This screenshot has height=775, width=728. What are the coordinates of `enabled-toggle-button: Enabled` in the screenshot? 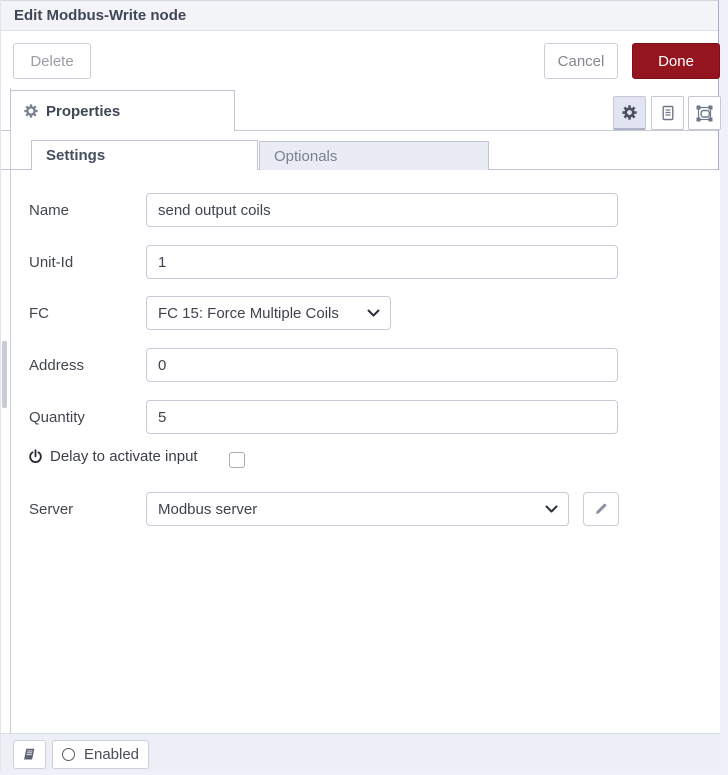 It's located at (100, 754).